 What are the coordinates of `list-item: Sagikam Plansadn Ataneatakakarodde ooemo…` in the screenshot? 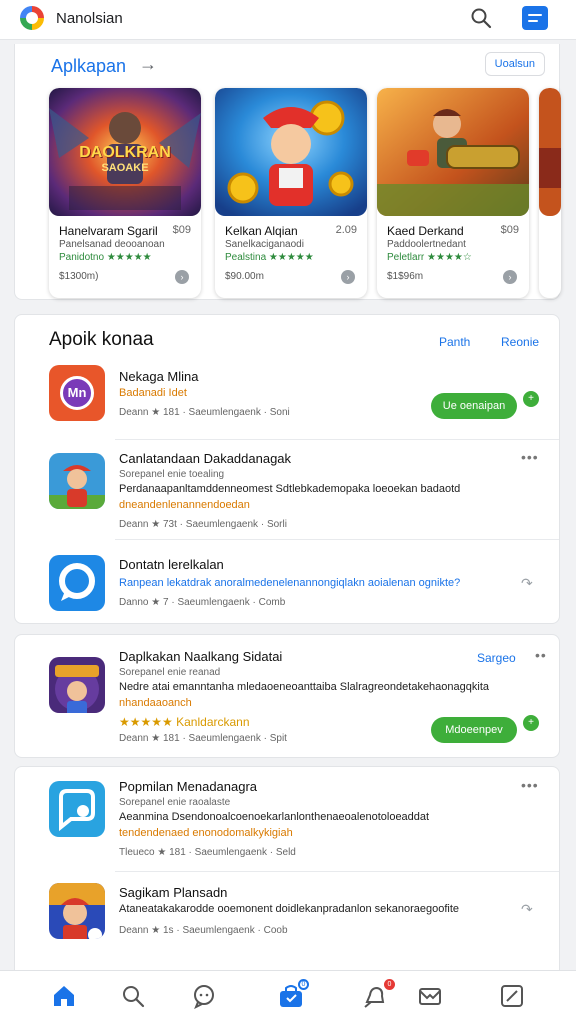 It's located at (288, 917).